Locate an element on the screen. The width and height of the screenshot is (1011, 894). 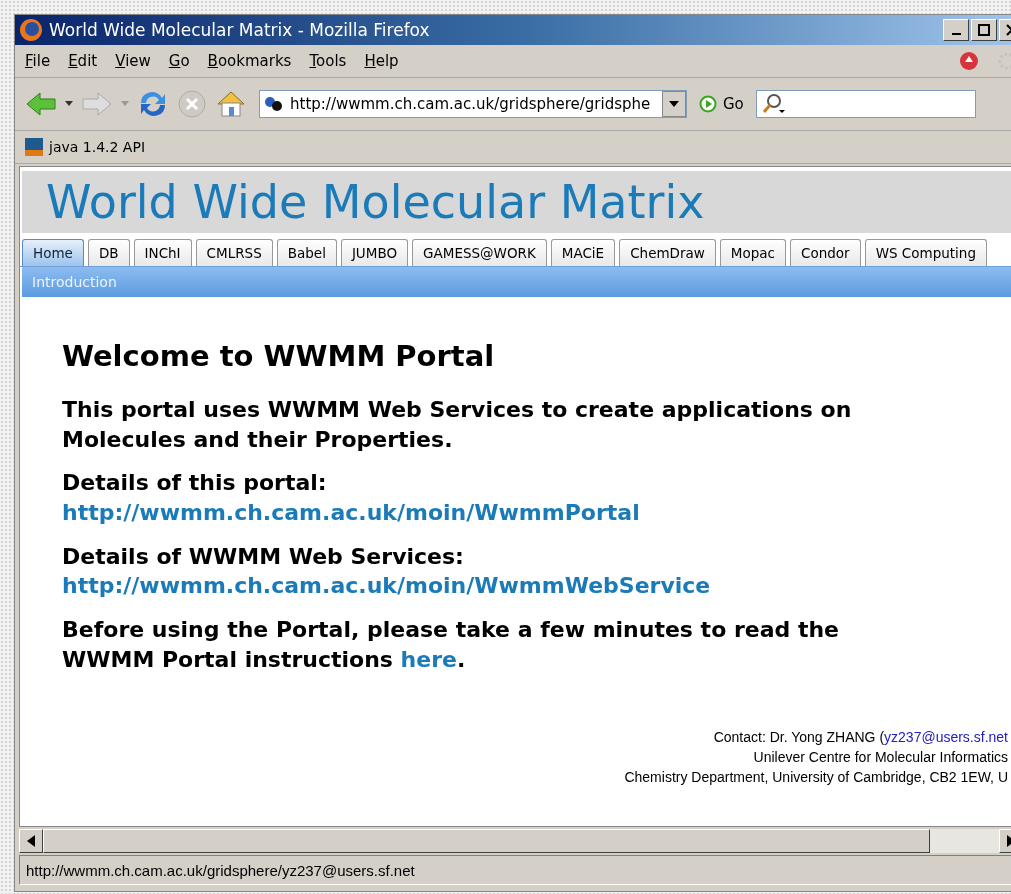
menu-item: View is located at coordinates (133, 61).